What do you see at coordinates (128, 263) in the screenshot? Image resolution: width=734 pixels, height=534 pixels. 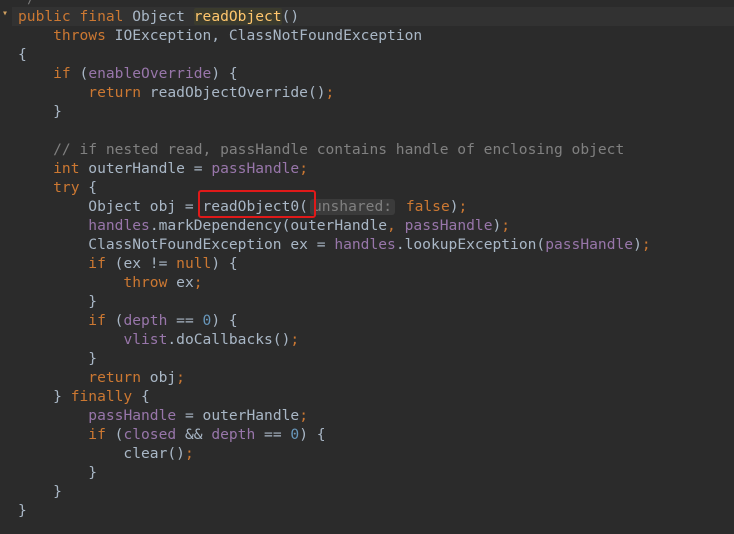 I see `code-line: if (ex != null) {` at bounding box center [128, 263].